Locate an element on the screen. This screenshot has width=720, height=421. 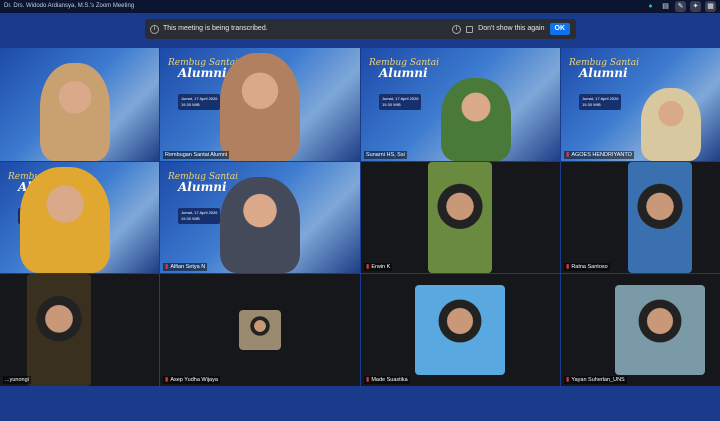
participant-name: ▮ AGOES HENDRIYANTO is located at coordinates (599, 155).